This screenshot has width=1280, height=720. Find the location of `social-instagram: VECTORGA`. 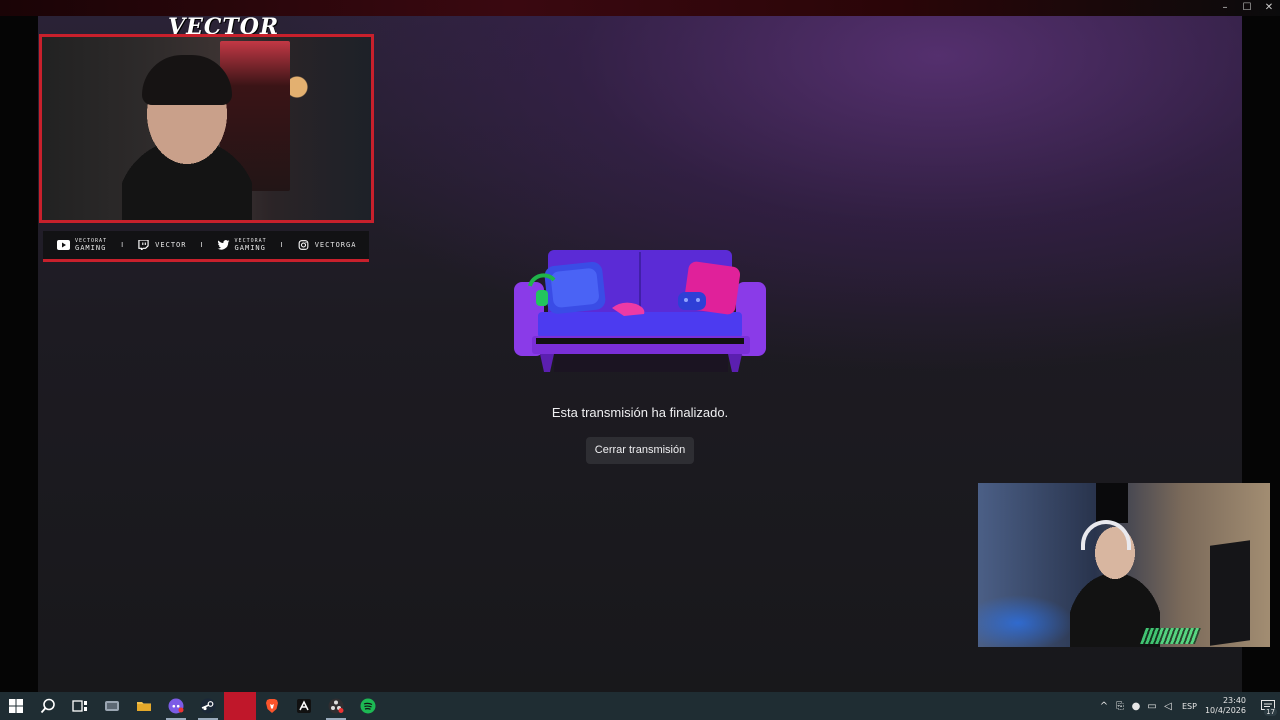

social-instagram: VECTORGA is located at coordinates (327, 245).